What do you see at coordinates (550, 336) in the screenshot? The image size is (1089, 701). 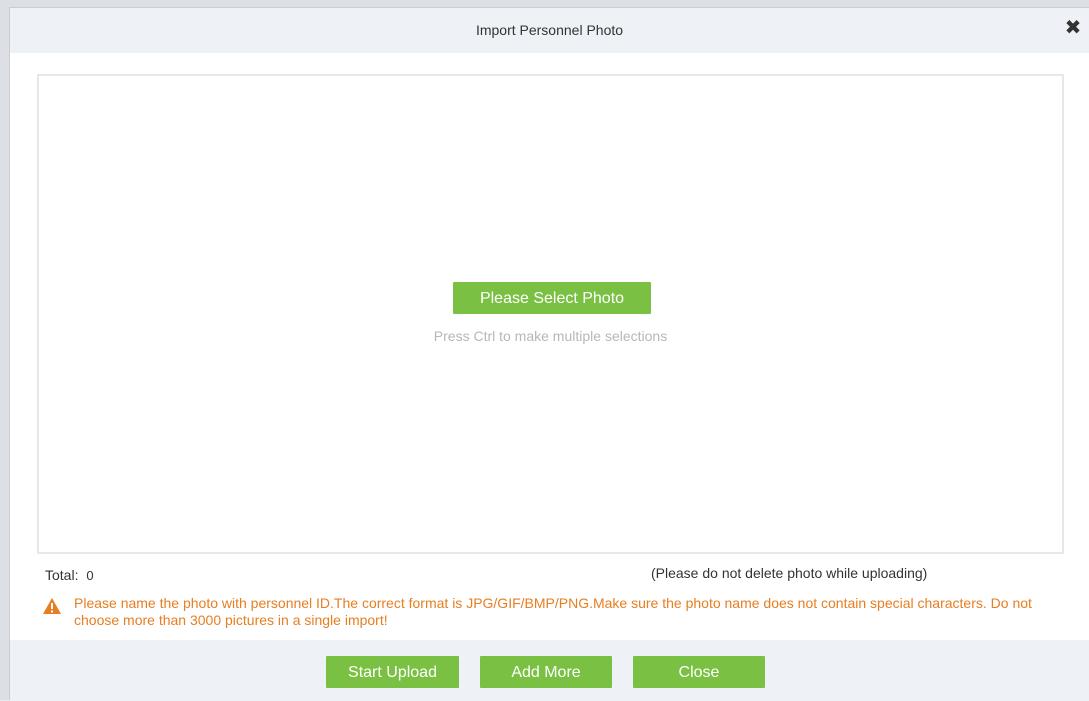 I see `multi-select-hint: Press Ctrl to make multiple selections` at bounding box center [550, 336].